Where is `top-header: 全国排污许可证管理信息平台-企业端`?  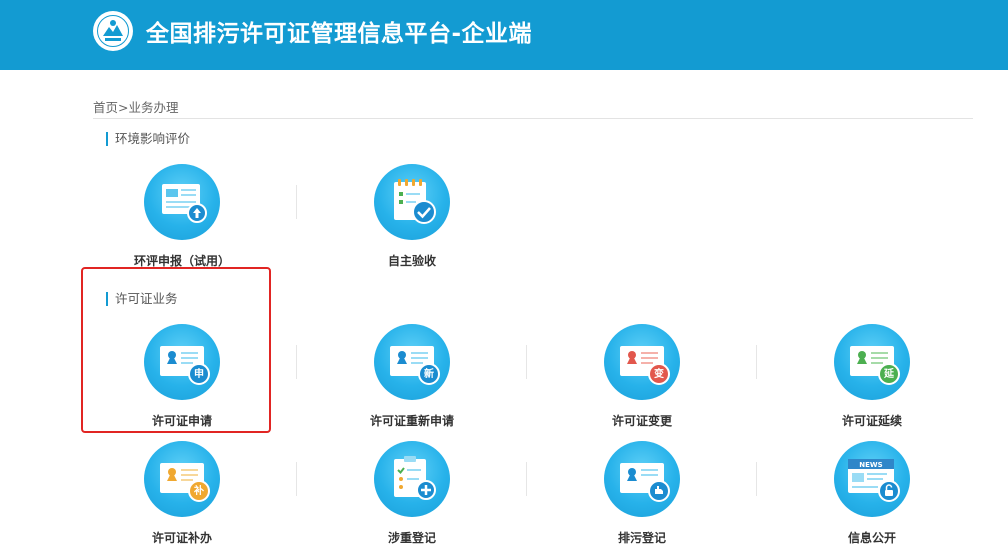 top-header: 全国排污许可证管理信息平台-企业端 is located at coordinates (504, 35).